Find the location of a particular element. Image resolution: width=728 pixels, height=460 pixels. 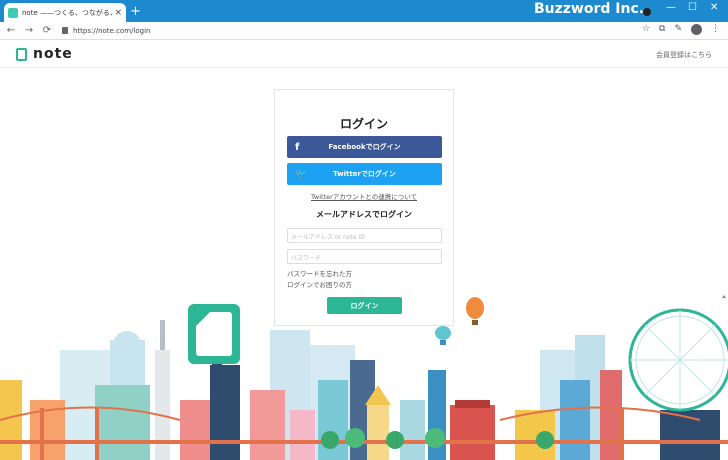

forgot-password-link: パスワードを忘れた方 is located at coordinates (319, 273).